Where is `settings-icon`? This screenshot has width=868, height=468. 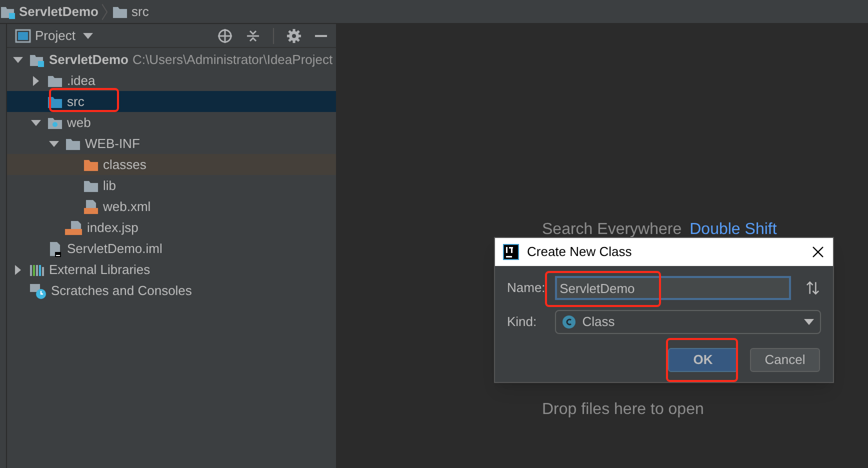
settings-icon is located at coordinates (294, 36).